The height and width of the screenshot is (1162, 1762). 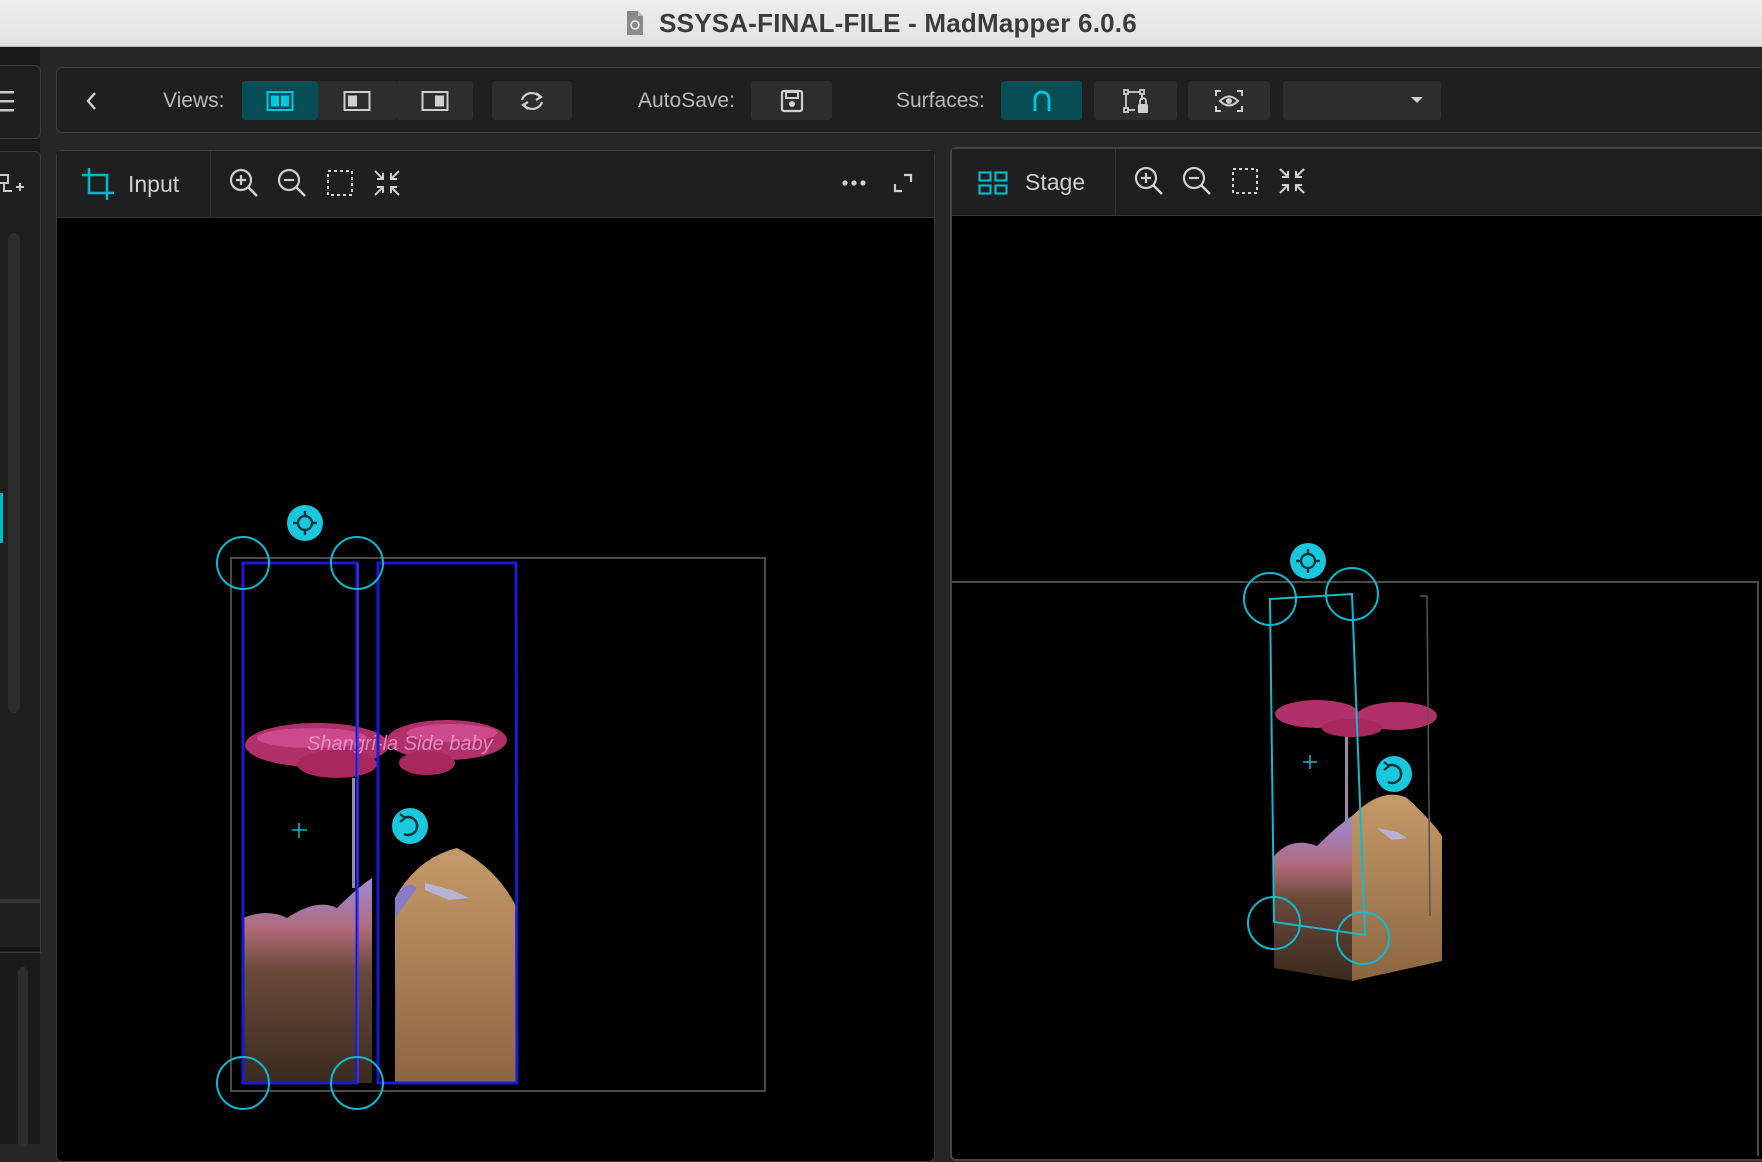 I want to click on window-title-bar: SSYSA-FINAL-FILE - MadMapper 6.0.6, so click(x=881, y=23).